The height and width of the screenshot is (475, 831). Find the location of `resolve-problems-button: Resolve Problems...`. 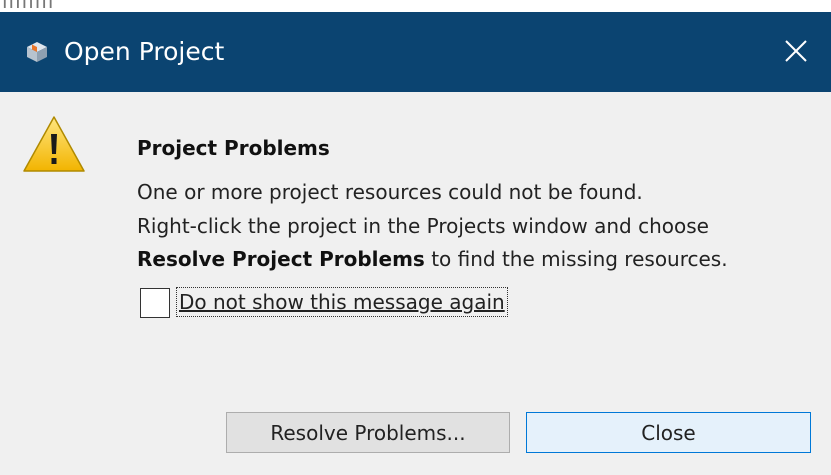

resolve-problems-button: Resolve Problems... is located at coordinates (368, 432).